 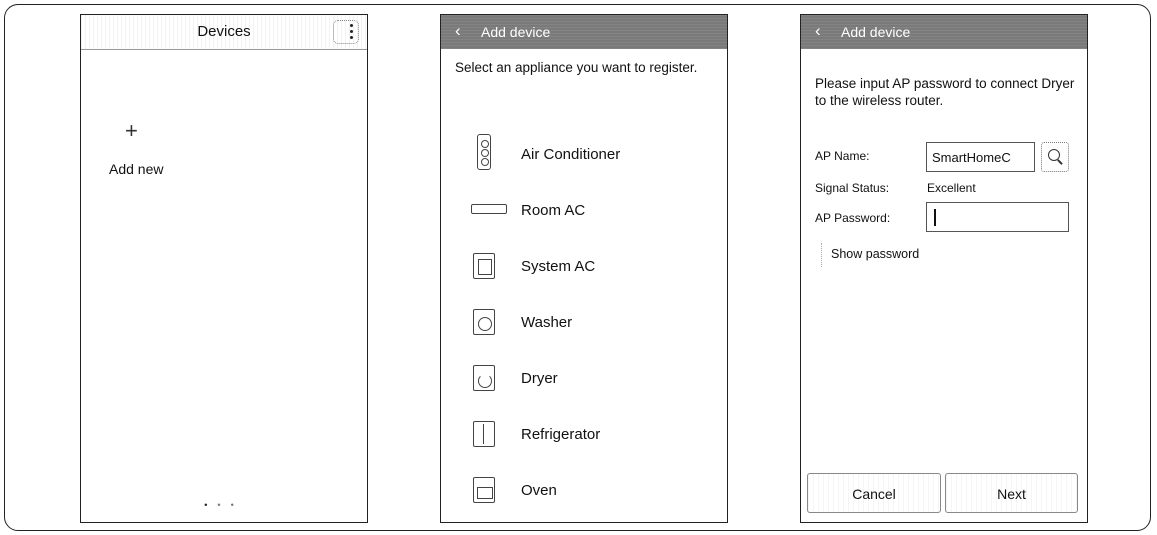 What do you see at coordinates (539, 378) in the screenshot?
I see `list-item-label: Dryer` at bounding box center [539, 378].